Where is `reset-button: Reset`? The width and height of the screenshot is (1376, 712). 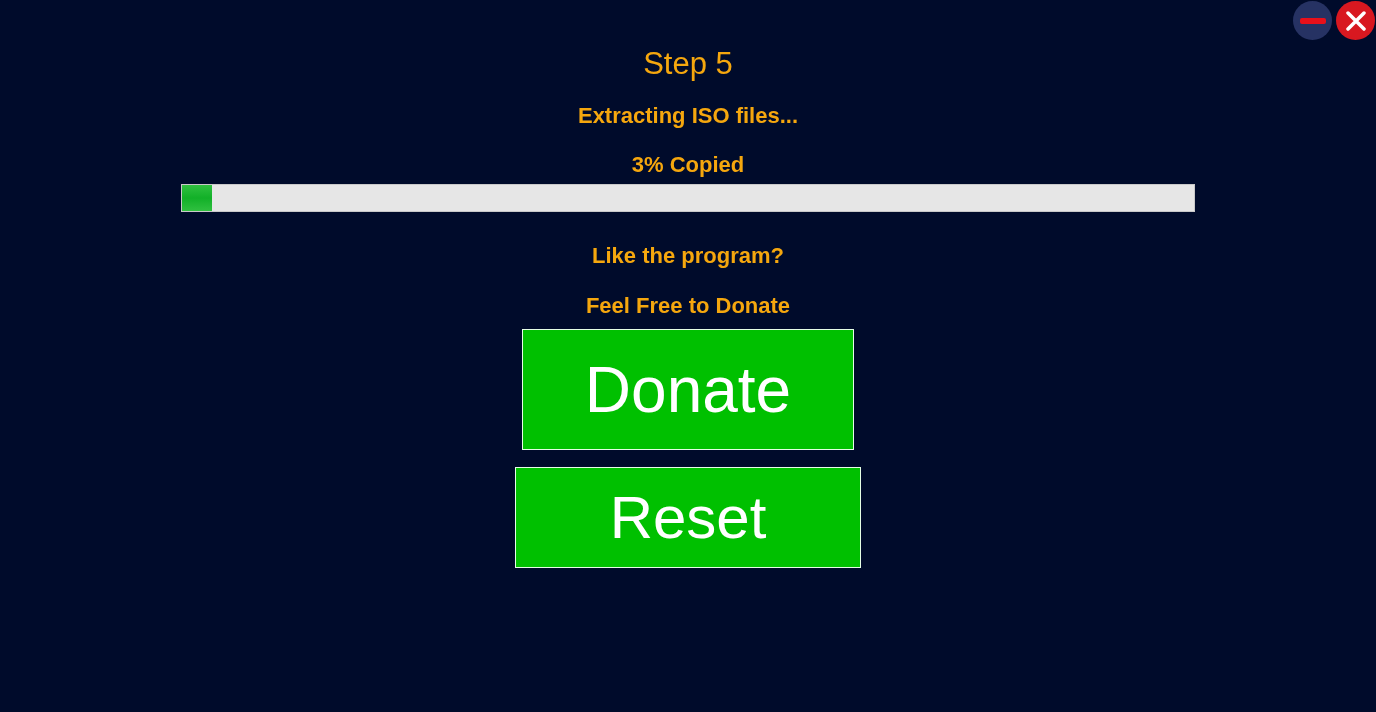 reset-button: Reset is located at coordinates (688, 517).